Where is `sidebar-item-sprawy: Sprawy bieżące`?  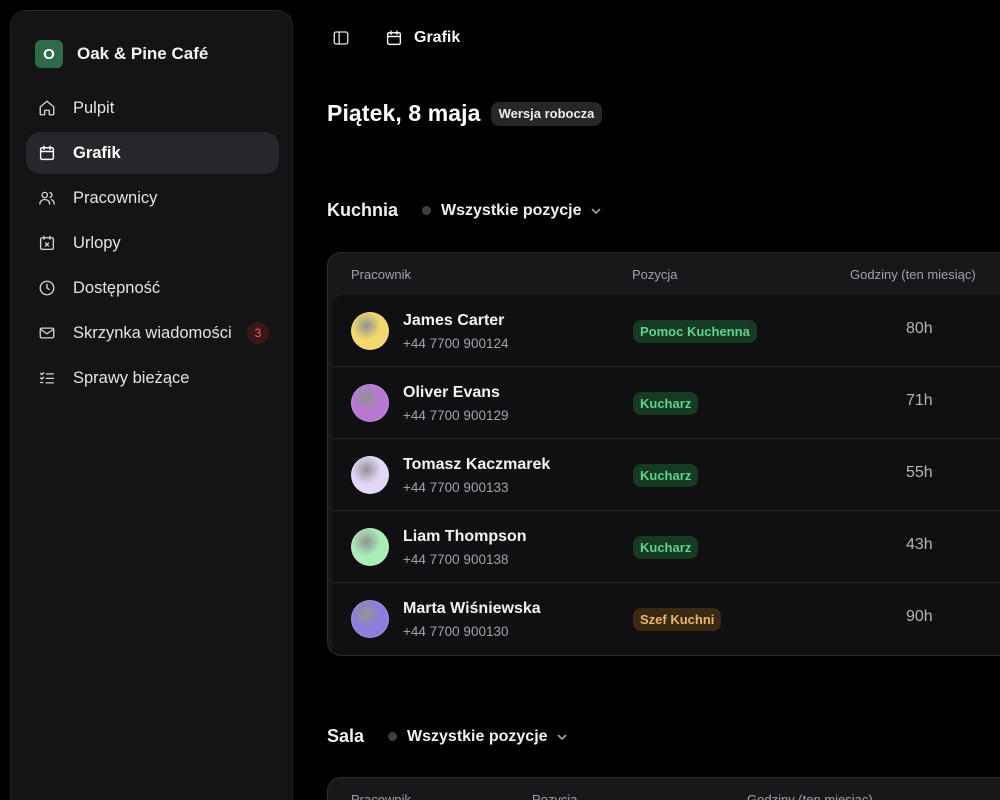
sidebar-item-sprawy: Sprawy bieżące is located at coordinates (152, 378).